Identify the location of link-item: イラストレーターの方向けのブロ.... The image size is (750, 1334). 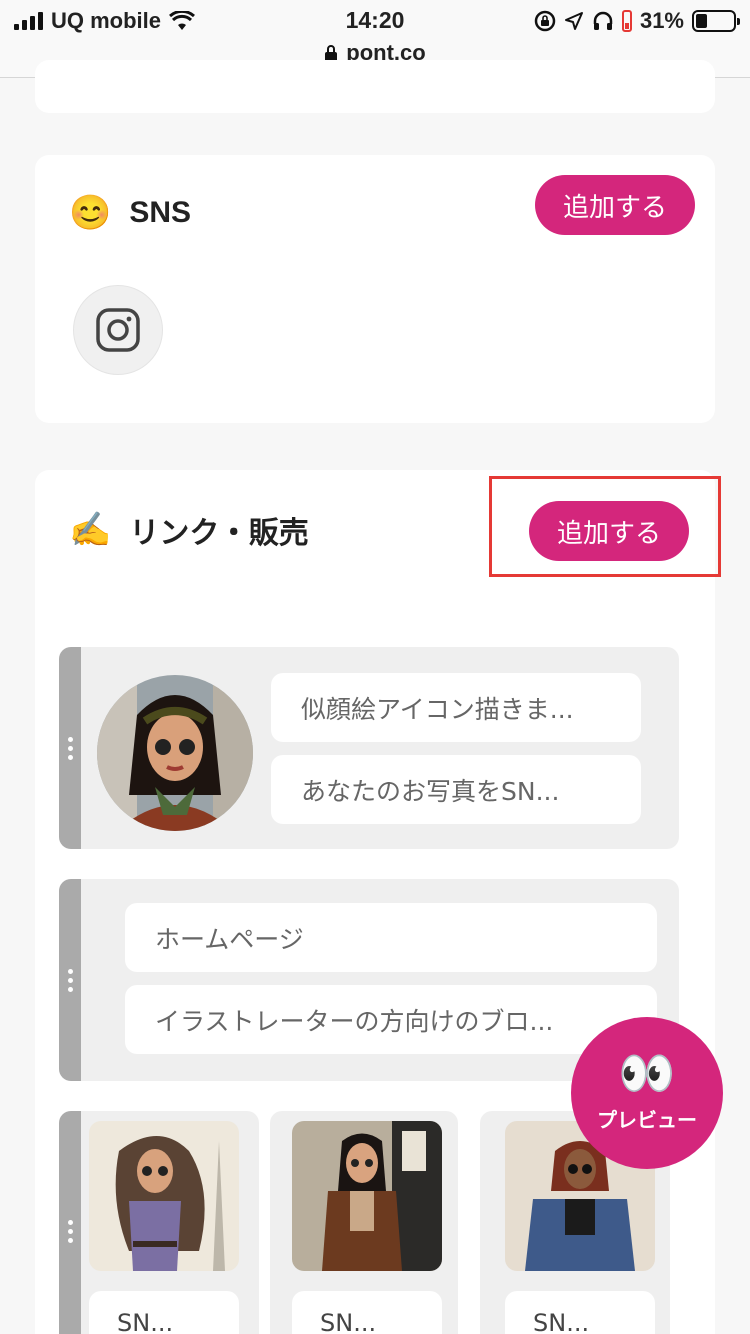
(391, 1019).